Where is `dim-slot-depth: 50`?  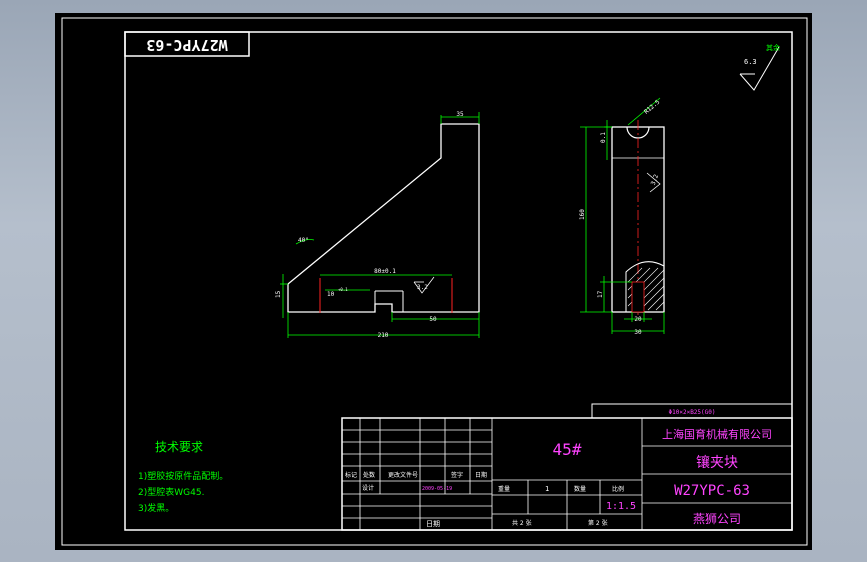
dim-slot-depth: 50 is located at coordinates (433, 319).